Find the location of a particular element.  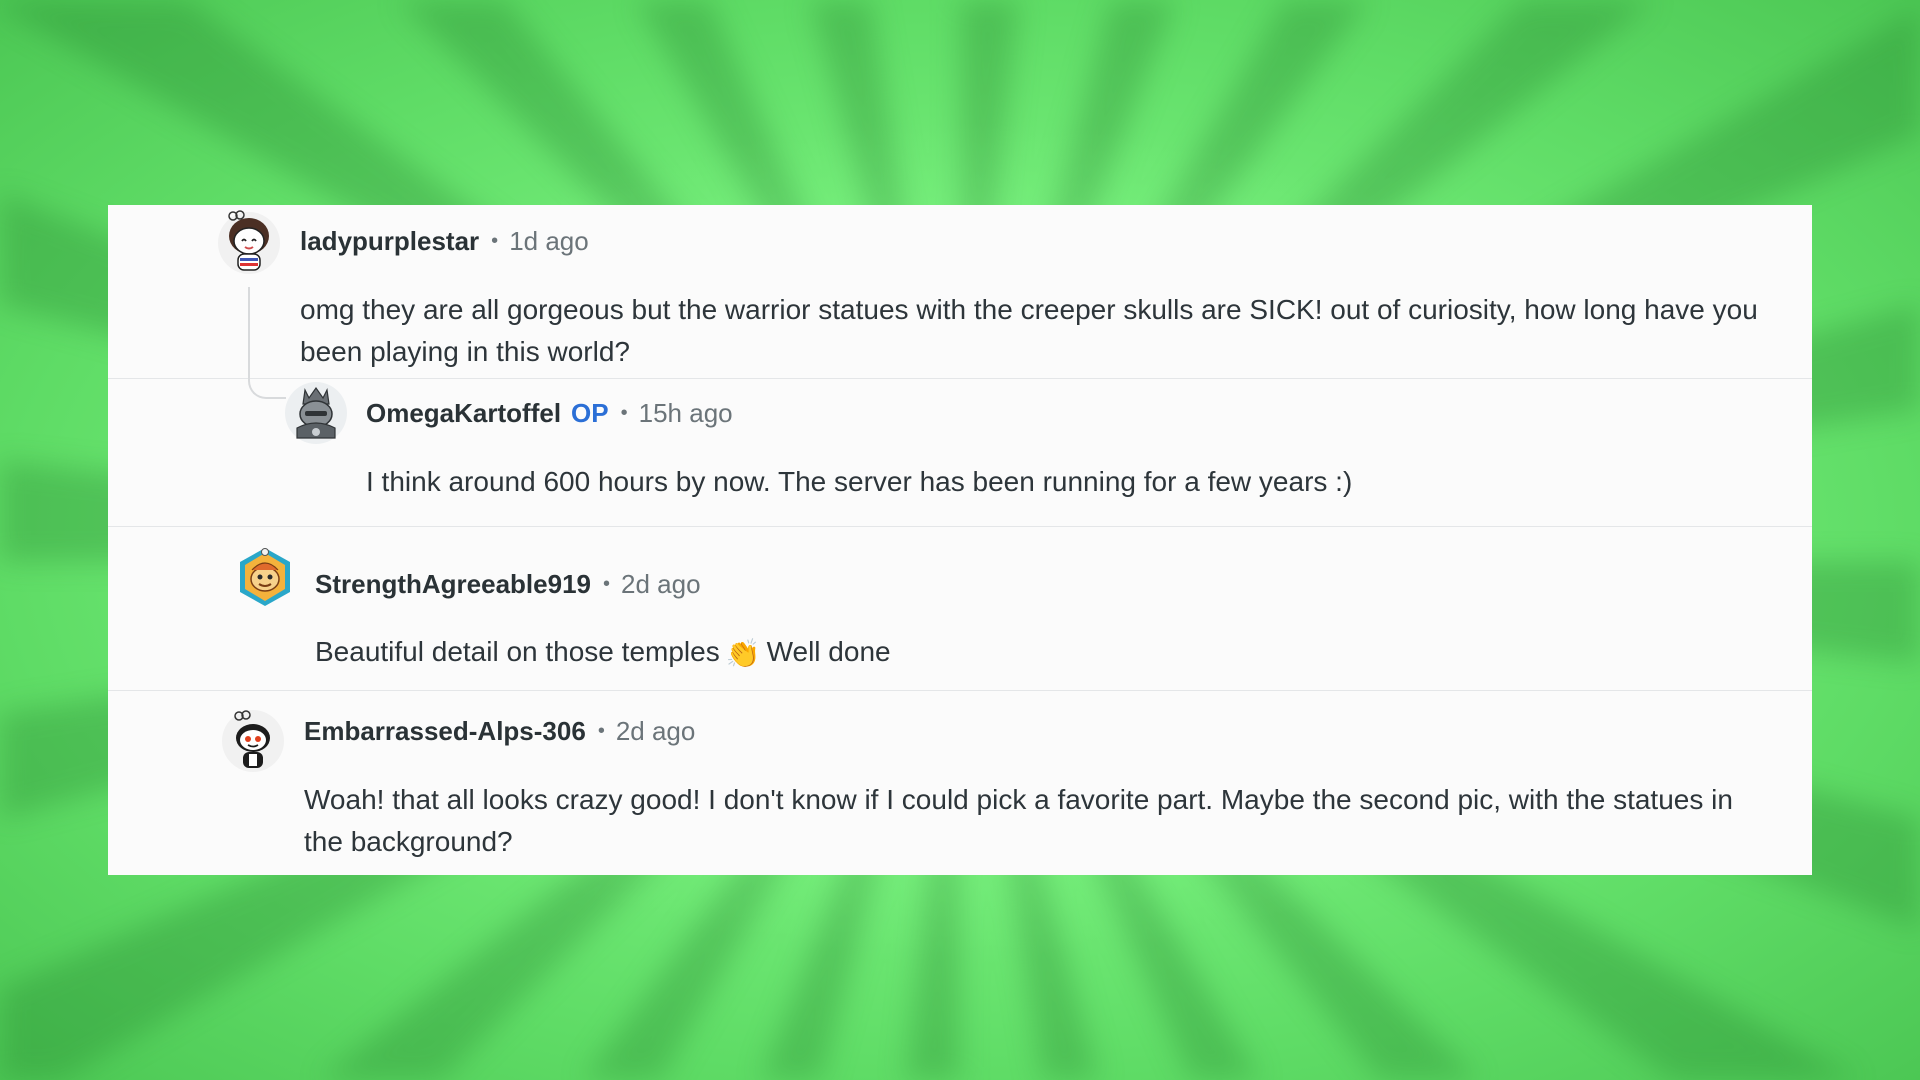

timestamp: 15h ago is located at coordinates (686, 413).